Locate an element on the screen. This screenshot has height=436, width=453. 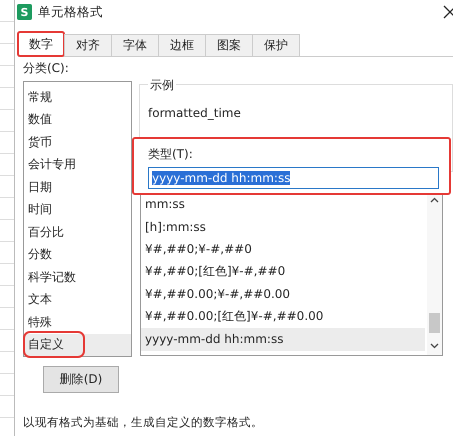
format-item: yyyy-mm-dd hh:mm:ss is located at coordinates (283, 339).